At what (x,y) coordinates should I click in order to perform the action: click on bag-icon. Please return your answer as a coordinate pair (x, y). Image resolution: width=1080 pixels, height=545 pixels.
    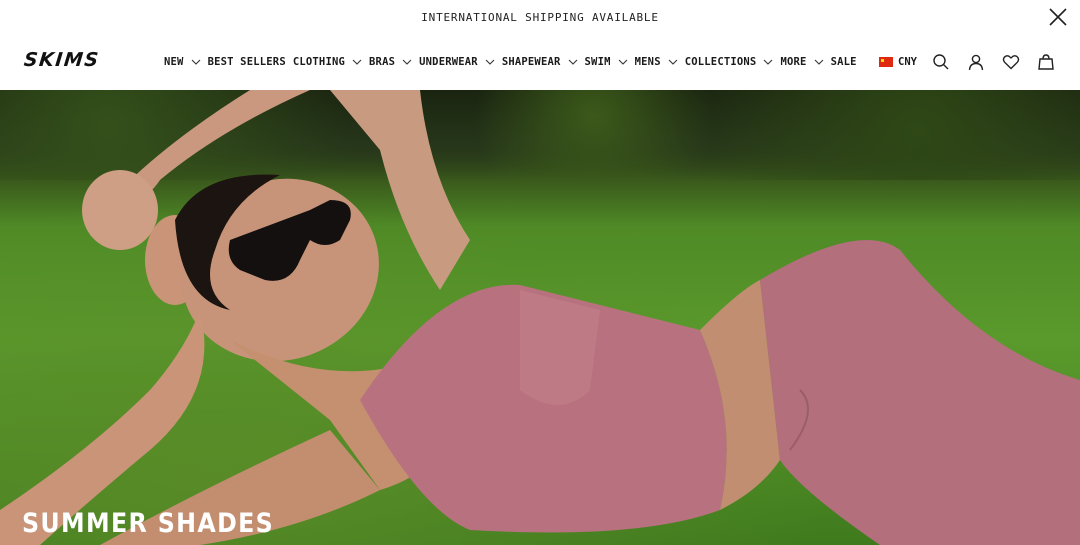
    Looking at the image, I should click on (1046, 62).